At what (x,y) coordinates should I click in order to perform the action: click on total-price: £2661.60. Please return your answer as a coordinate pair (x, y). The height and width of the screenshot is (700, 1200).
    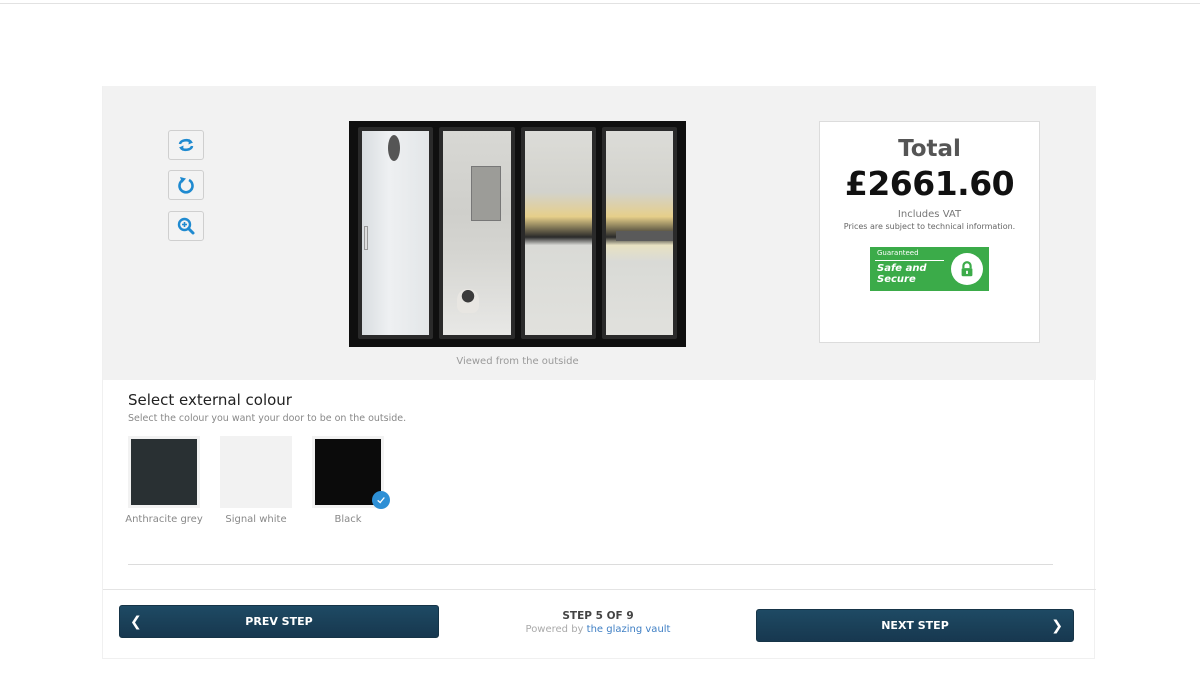
    Looking at the image, I should click on (929, 183).